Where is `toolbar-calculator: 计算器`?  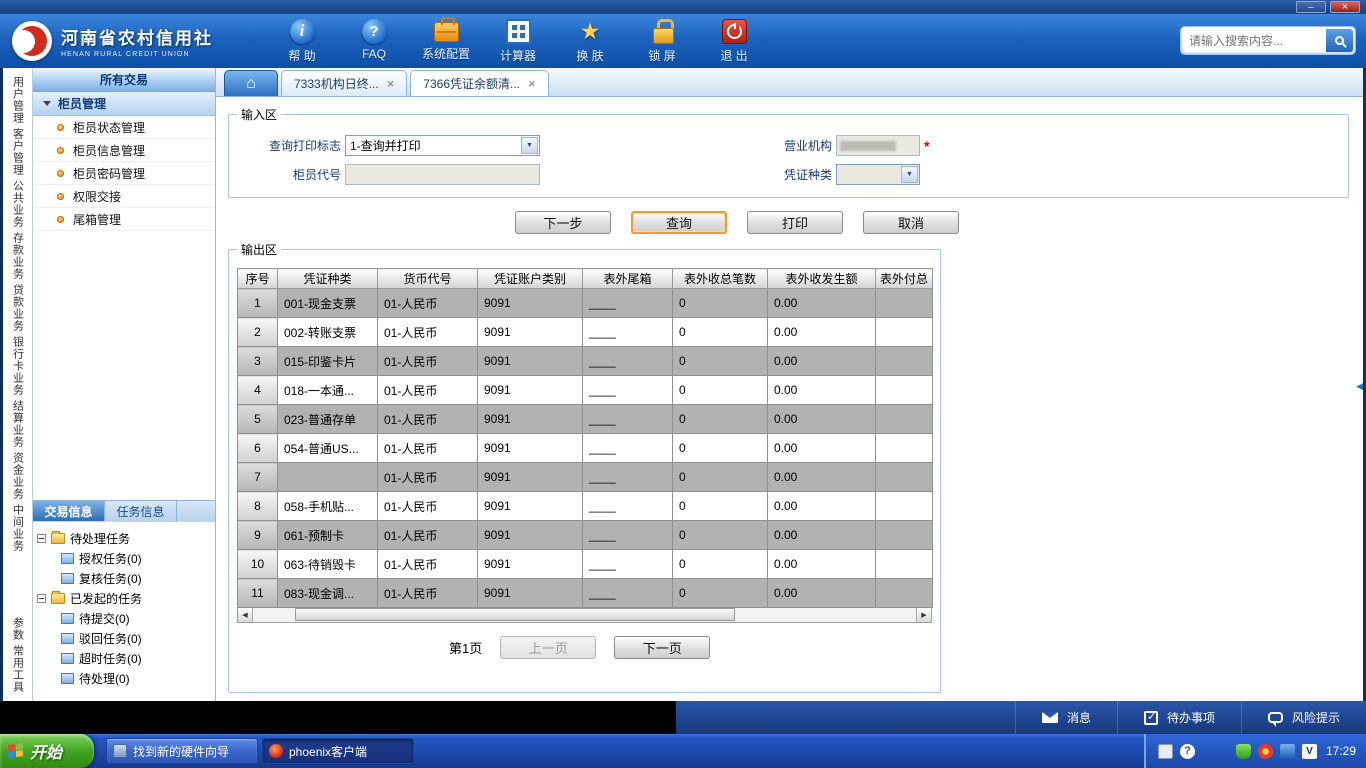
toolbar-calculator: 计算器 is located at coordinates (518, 41).